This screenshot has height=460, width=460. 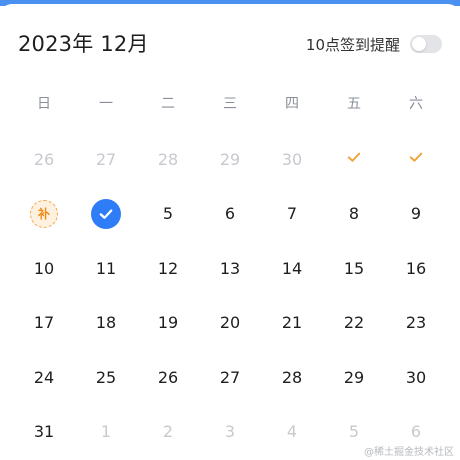 I want to click on day-cell-other-month: 1, so click(x=106, y=432).